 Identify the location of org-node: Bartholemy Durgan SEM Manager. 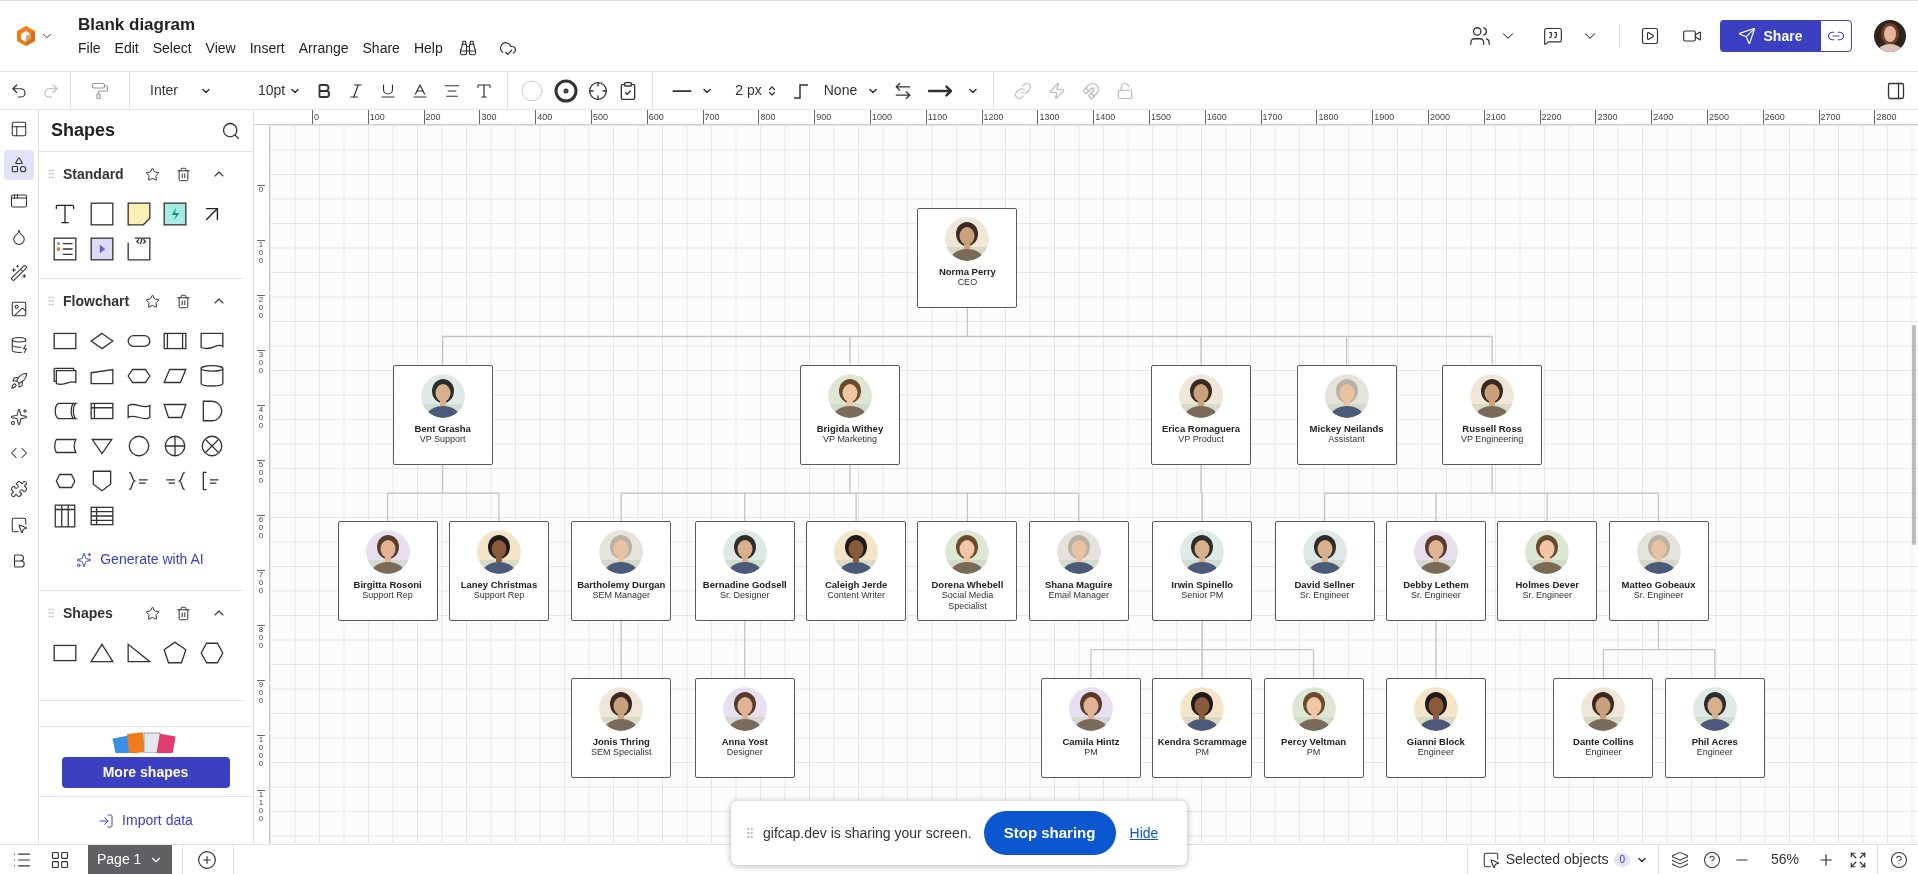
(621, 571).